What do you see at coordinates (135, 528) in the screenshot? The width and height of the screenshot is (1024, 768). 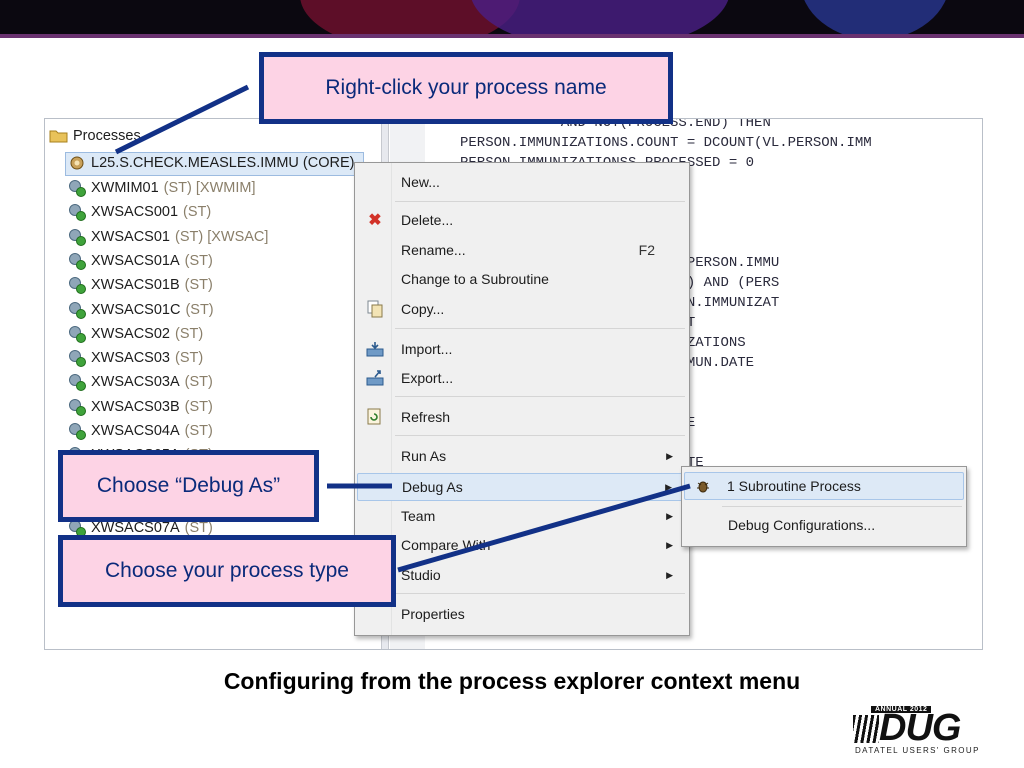 I see `tree-item-label: XWSACS07A` at bounding box center [135, 528].